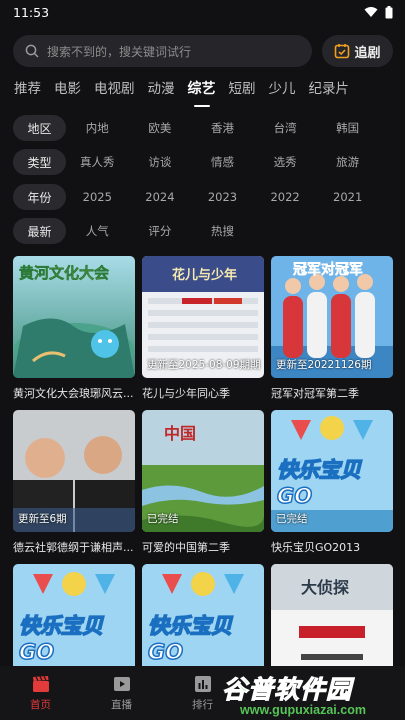 Image resolution: width=405 pixels, height=720 pixels. What do you see at coordinates (324, 365) in the screenshot?
I see `update-badge: 更新至20221126期` at bounding box center [324, 365].